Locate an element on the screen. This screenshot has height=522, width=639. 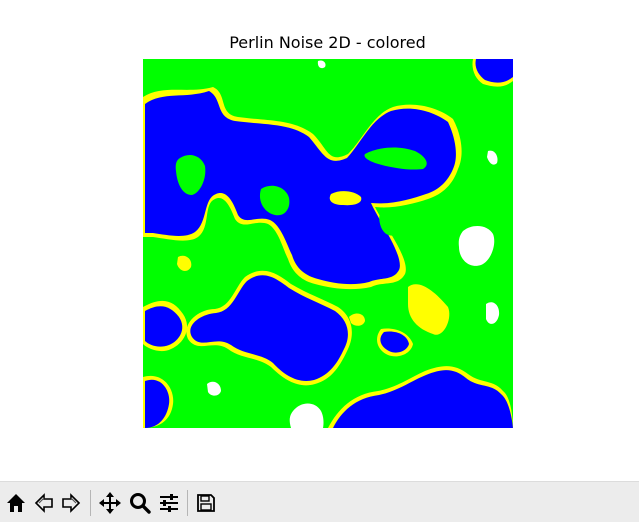
configure-subplots-icon is located at coordinates (169, 503).